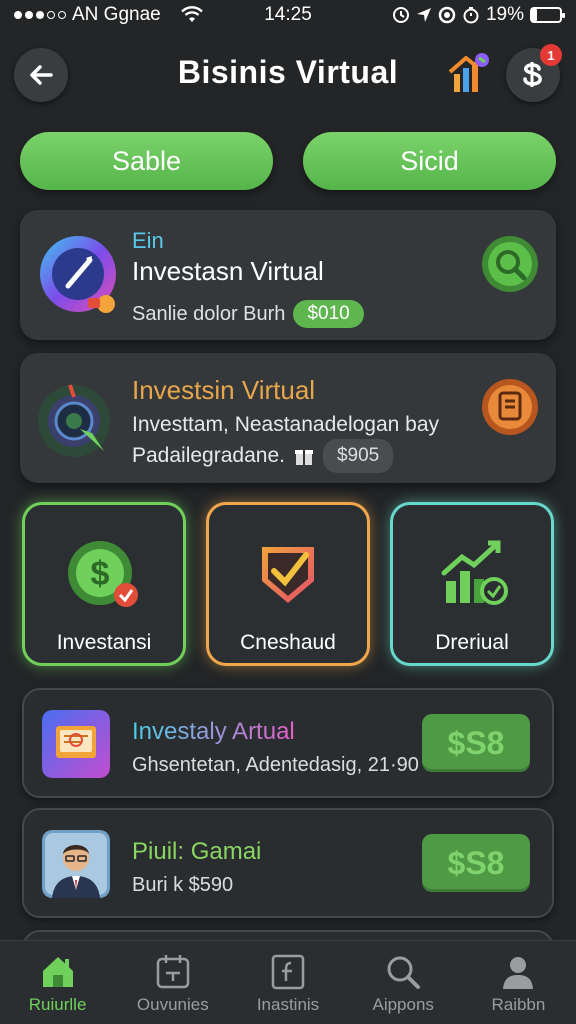  I want to click on shield-check-icon, so click(288, 575).